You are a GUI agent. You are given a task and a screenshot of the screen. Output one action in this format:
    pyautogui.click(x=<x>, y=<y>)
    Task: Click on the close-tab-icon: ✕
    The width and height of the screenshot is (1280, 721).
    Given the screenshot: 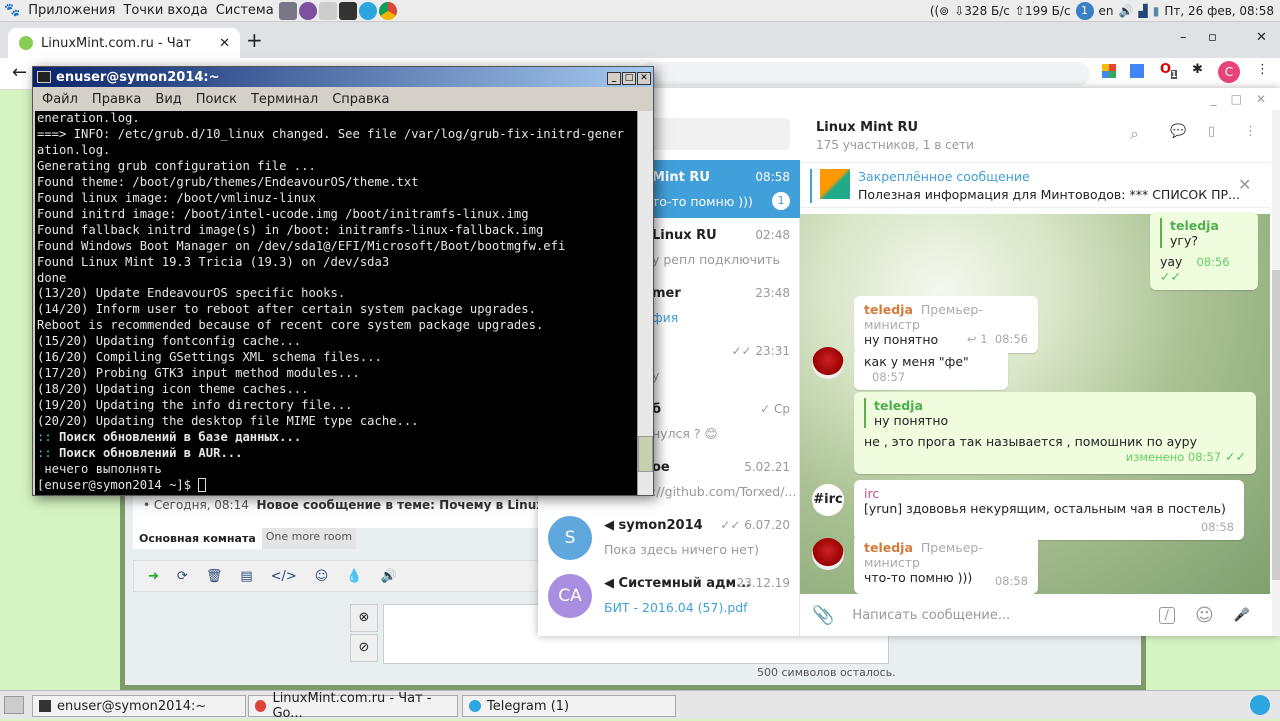 What is the action you would take?
    pyautogui.click(x=224, y=43)
    